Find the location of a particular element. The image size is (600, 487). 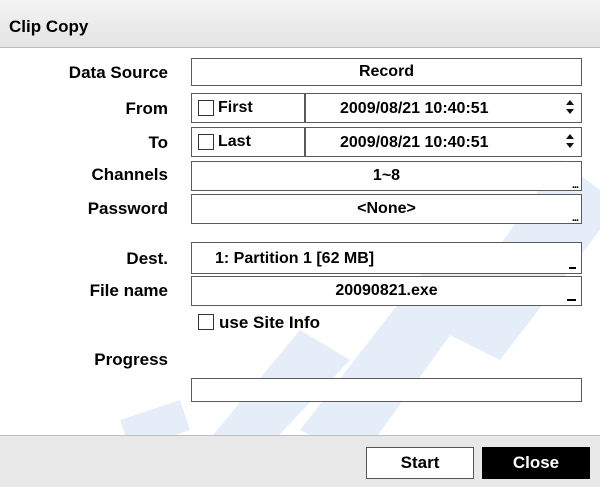

close-button-label: Close is located at coordinates (536, 462).